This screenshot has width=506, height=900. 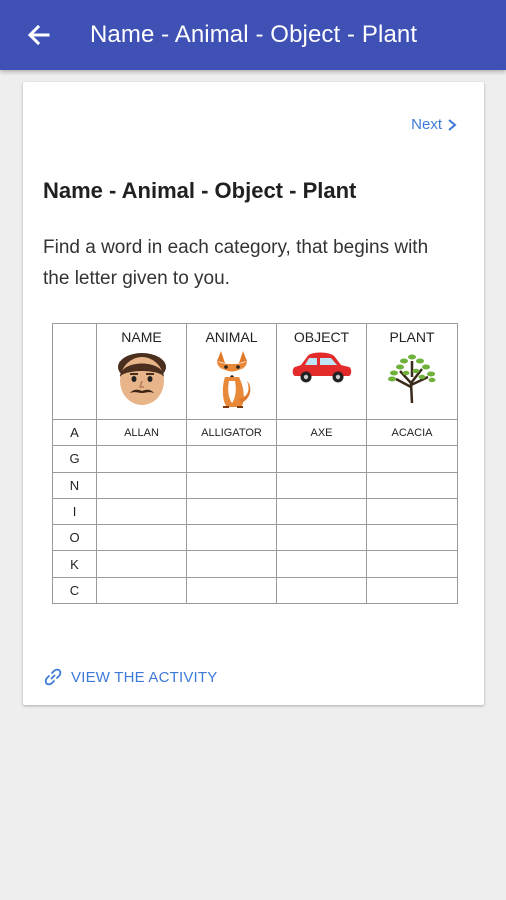 I want to click on header-animal: ANIMAL, so click(x=231, y=371).